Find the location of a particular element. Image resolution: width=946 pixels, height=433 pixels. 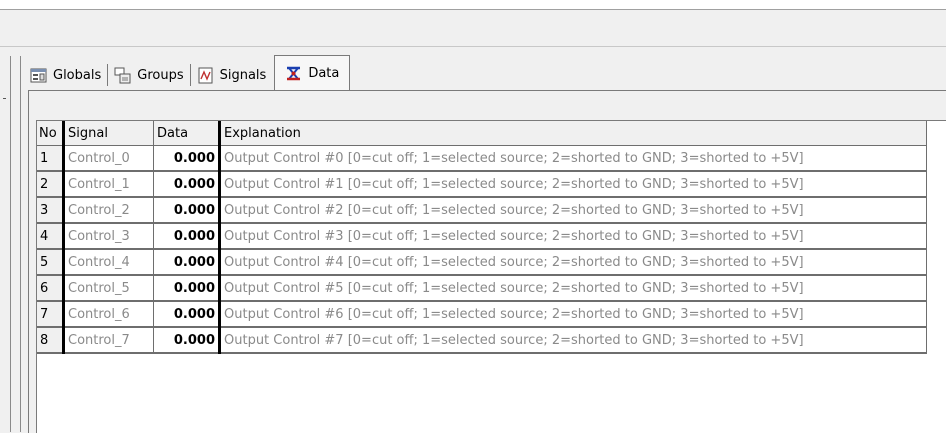

header-row: No Signal Data Explanation is located at coordinates (482, 133).